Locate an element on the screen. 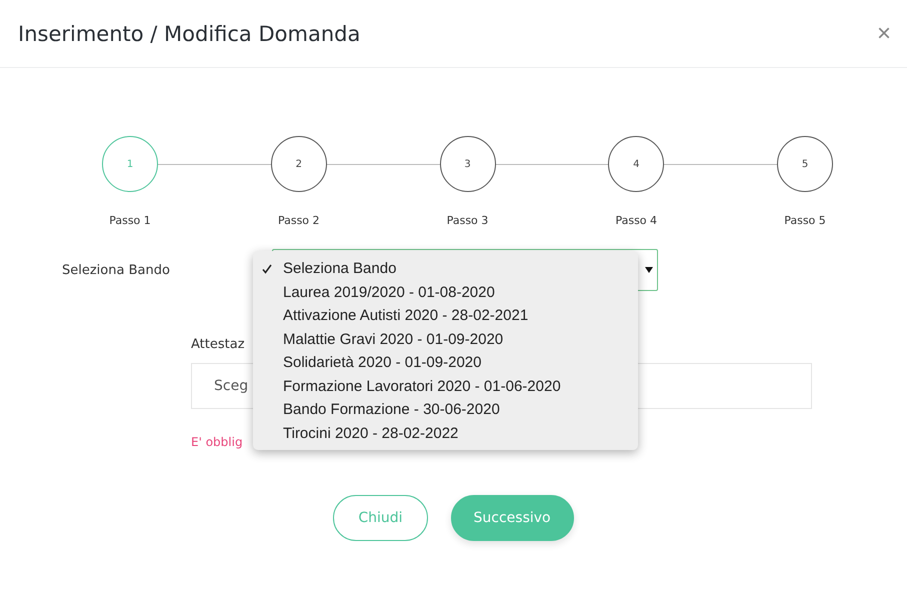 The width and height of the screenshot is (907, 598). step-label: Passo 1 is located at coordinates (130, 220).